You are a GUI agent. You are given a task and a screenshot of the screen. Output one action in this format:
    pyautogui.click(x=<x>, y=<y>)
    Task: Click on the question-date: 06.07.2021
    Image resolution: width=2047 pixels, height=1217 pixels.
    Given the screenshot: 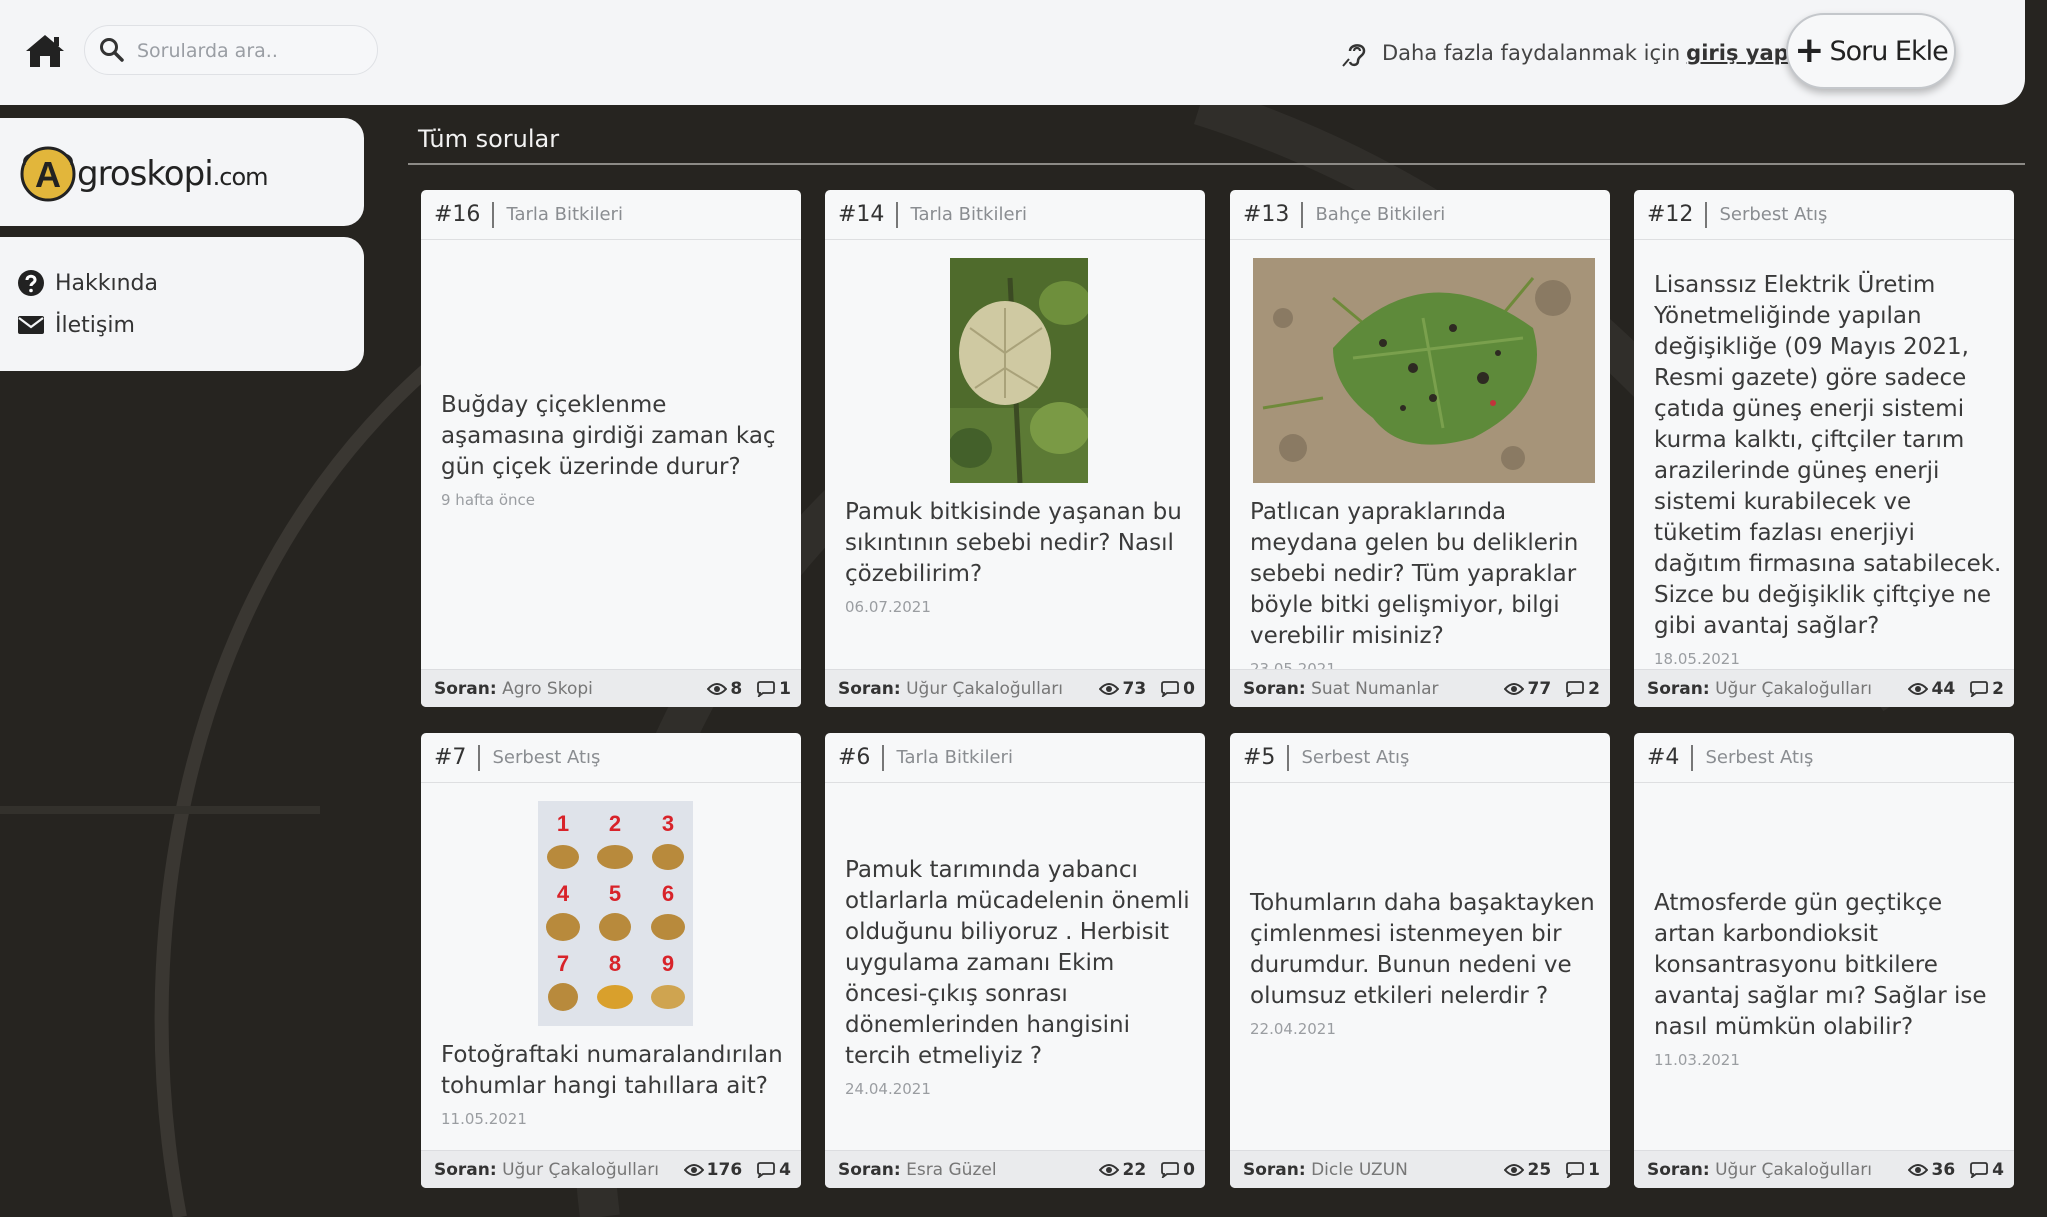 What is the action you would take?
    pyautogui.click(x=888, y=607)
    